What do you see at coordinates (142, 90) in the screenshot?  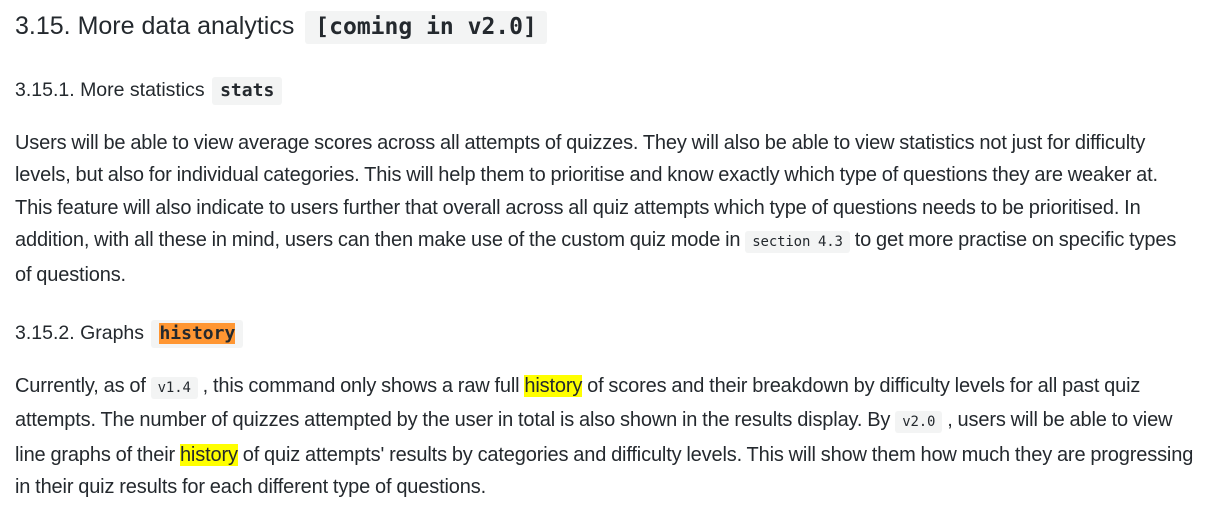 I see `subsection-title-text: More statistics` at bounding box center [142, 90].